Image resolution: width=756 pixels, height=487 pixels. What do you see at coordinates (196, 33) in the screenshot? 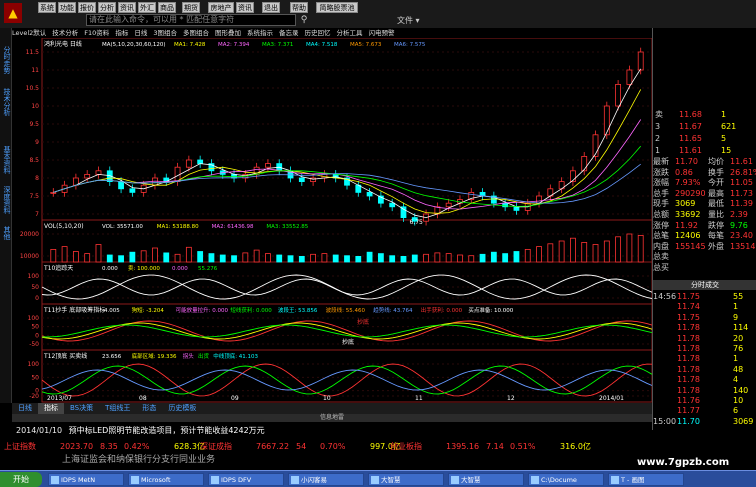
I see `menu-item-6: 多图组合` at bounding box center [196, 33].